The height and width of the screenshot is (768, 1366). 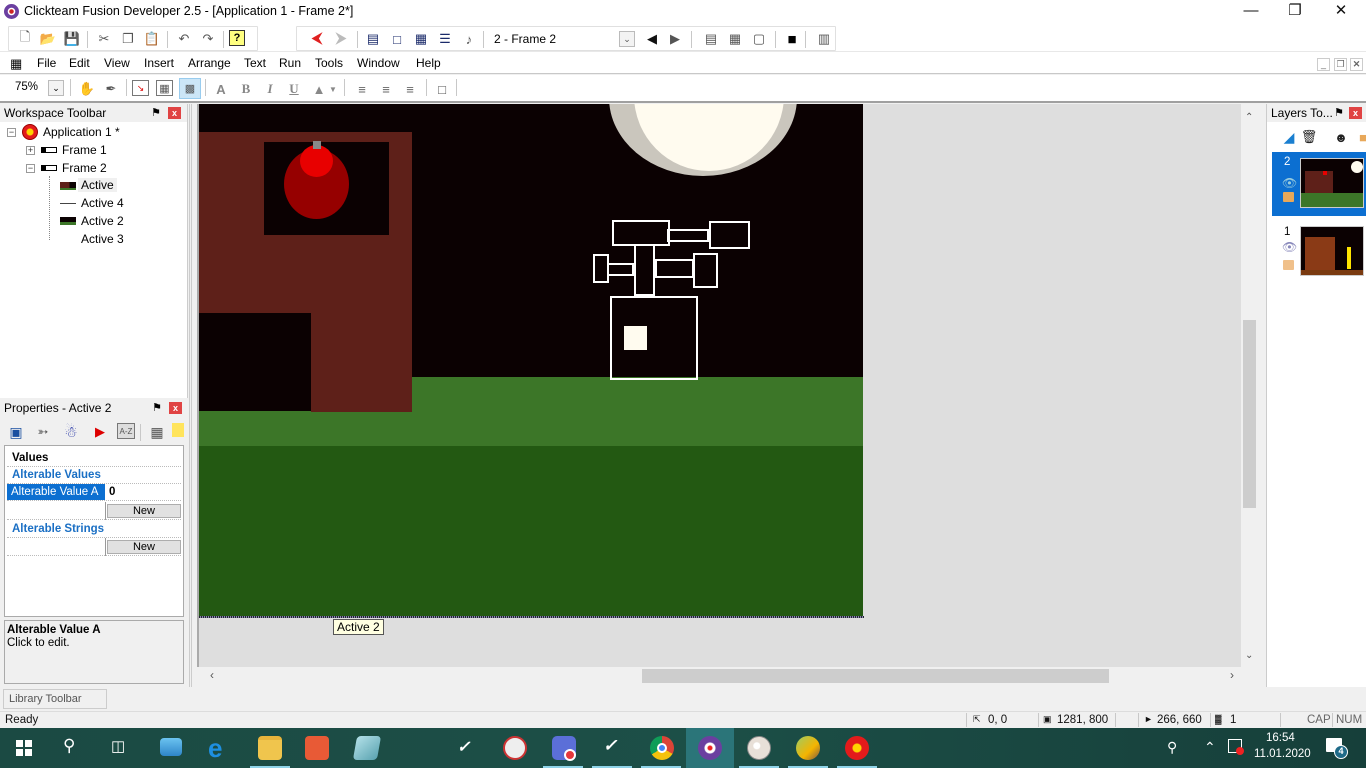 I want to click on file-explorer-icon, so click(x=270, y=748).